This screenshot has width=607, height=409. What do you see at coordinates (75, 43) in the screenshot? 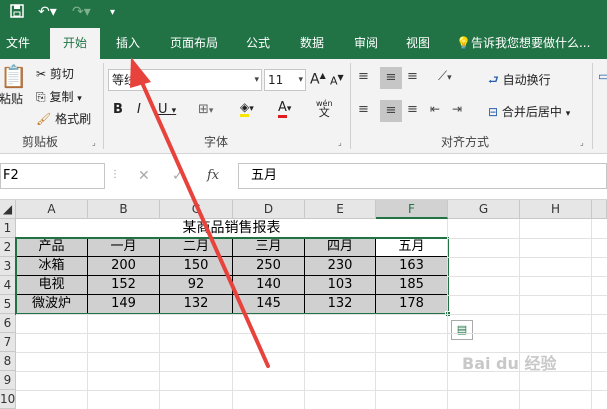
I see `tab-home: 开始` at bounding box center [75, 43].